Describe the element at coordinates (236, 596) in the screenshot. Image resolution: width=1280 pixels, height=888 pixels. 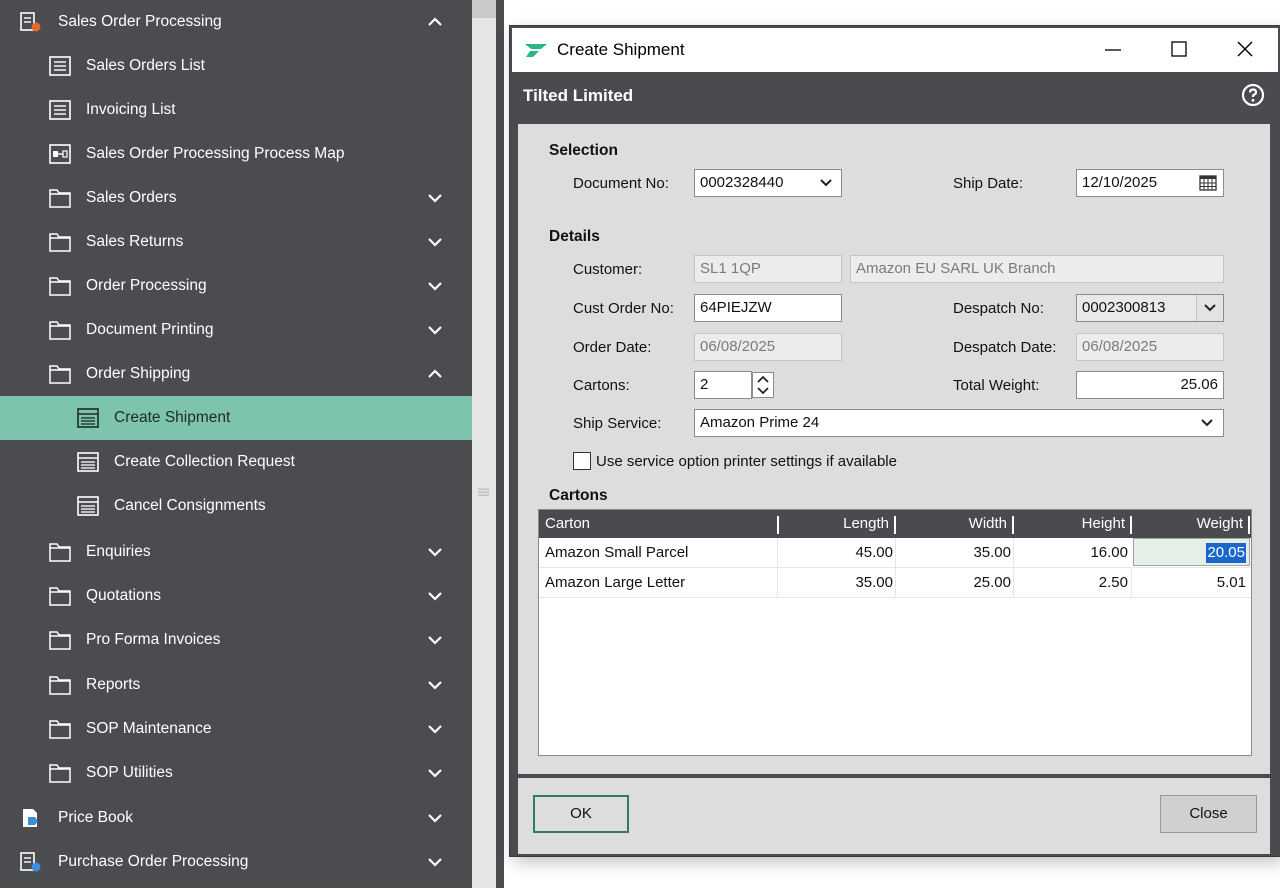
I see `sidebar-item-quotations: Quotations` at that location.